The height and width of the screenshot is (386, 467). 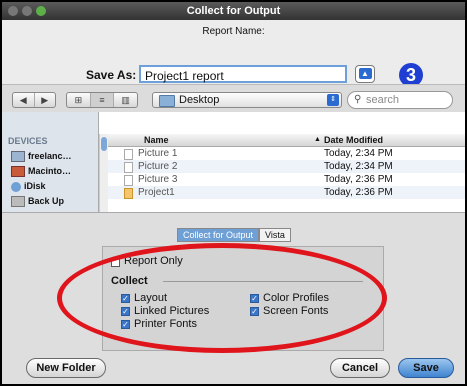 I want to click on search-field: ⚲ search, so click(x=400, y=100).